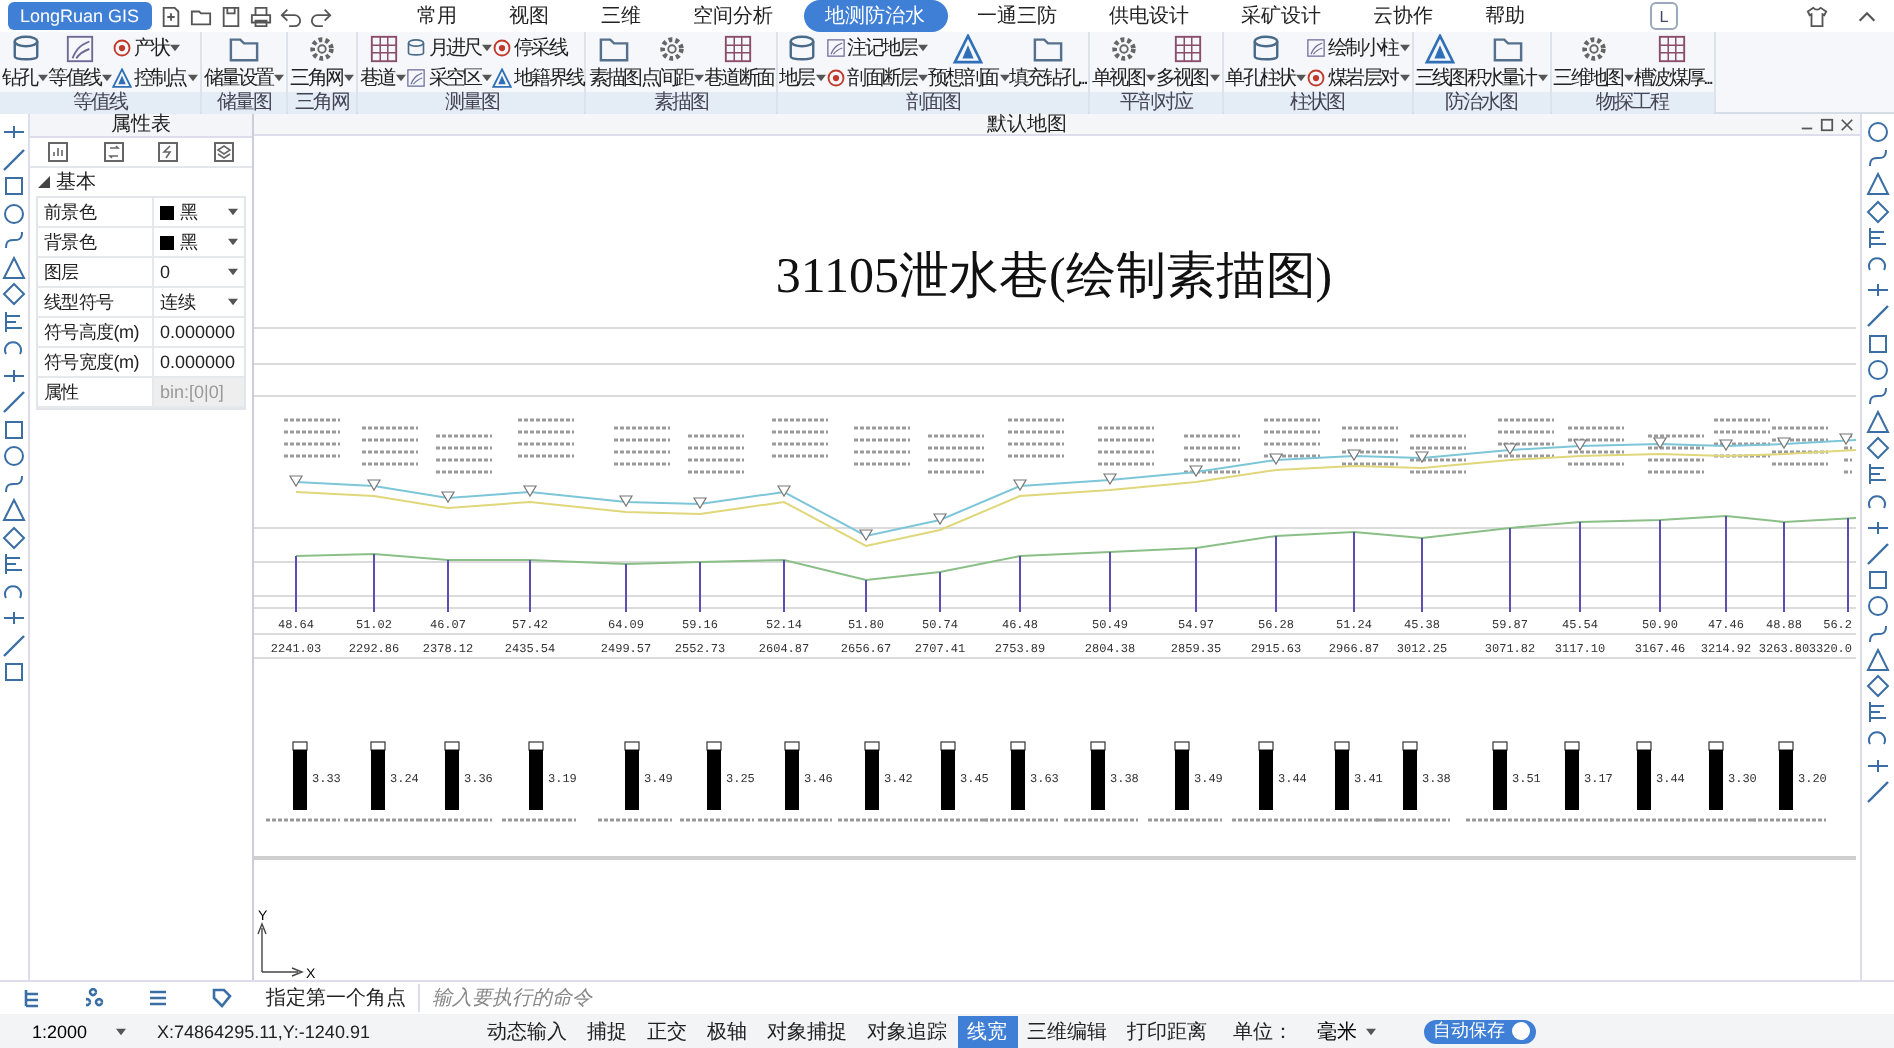 The height and width of the screenshot is (1048, 1894). What do you see at coordinates (672, 62) in the screenshot?
I see `ribbon-button: 点间距` at bounding box center [672, 62].